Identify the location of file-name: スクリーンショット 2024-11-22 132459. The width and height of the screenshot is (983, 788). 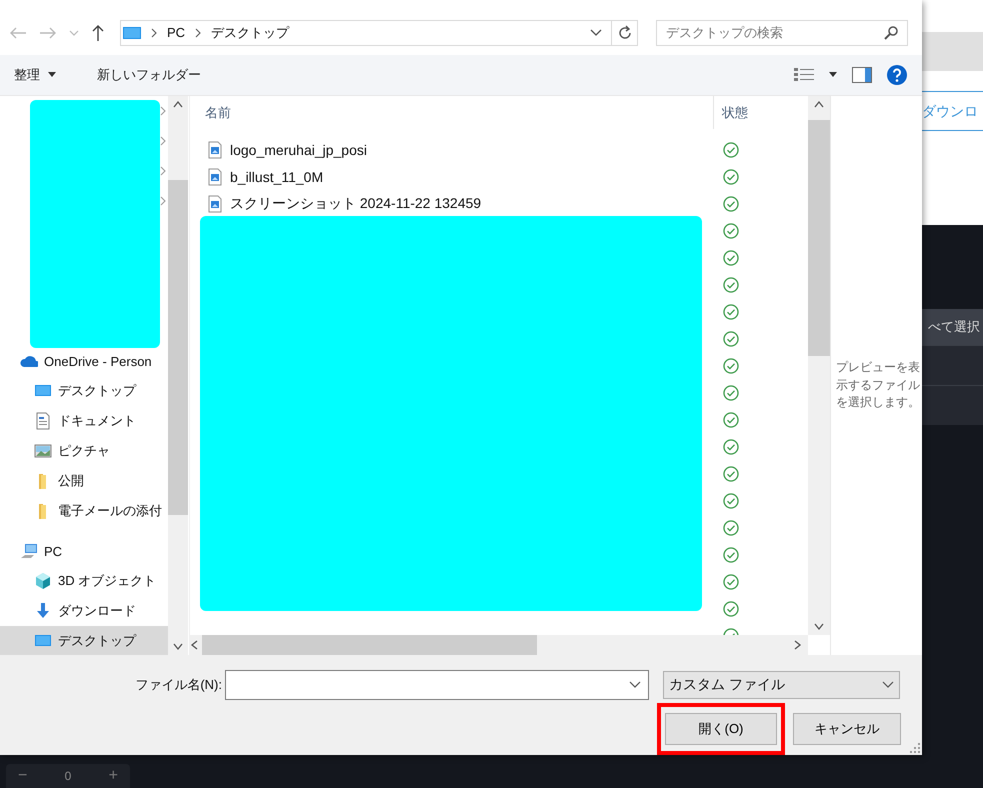
(356, 203).